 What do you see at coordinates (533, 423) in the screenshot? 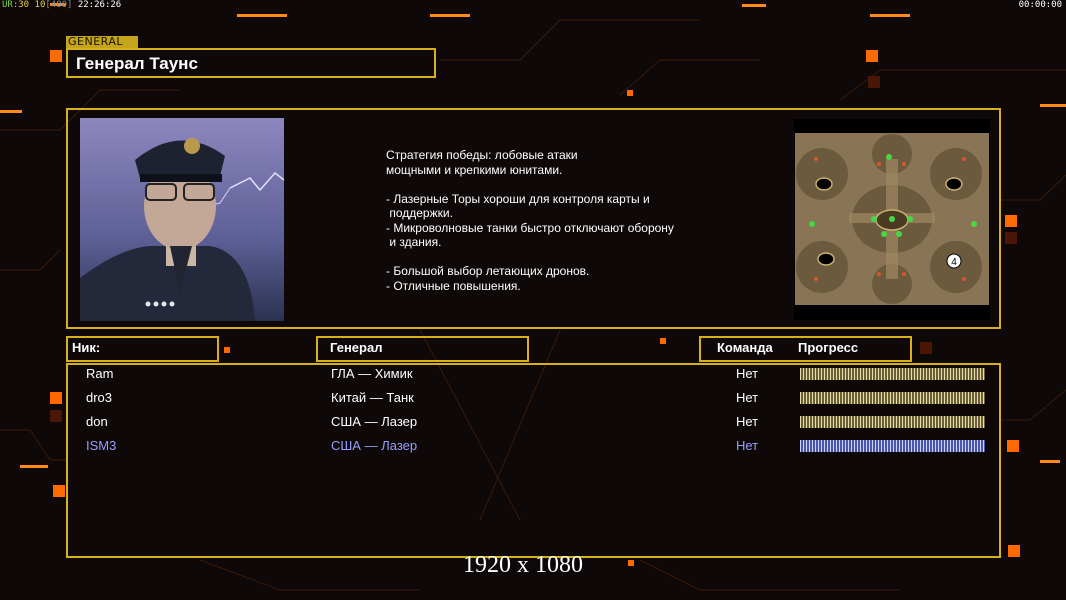
I see `player-row: don США — Лазер Нет` at bounding box center [533, 423].